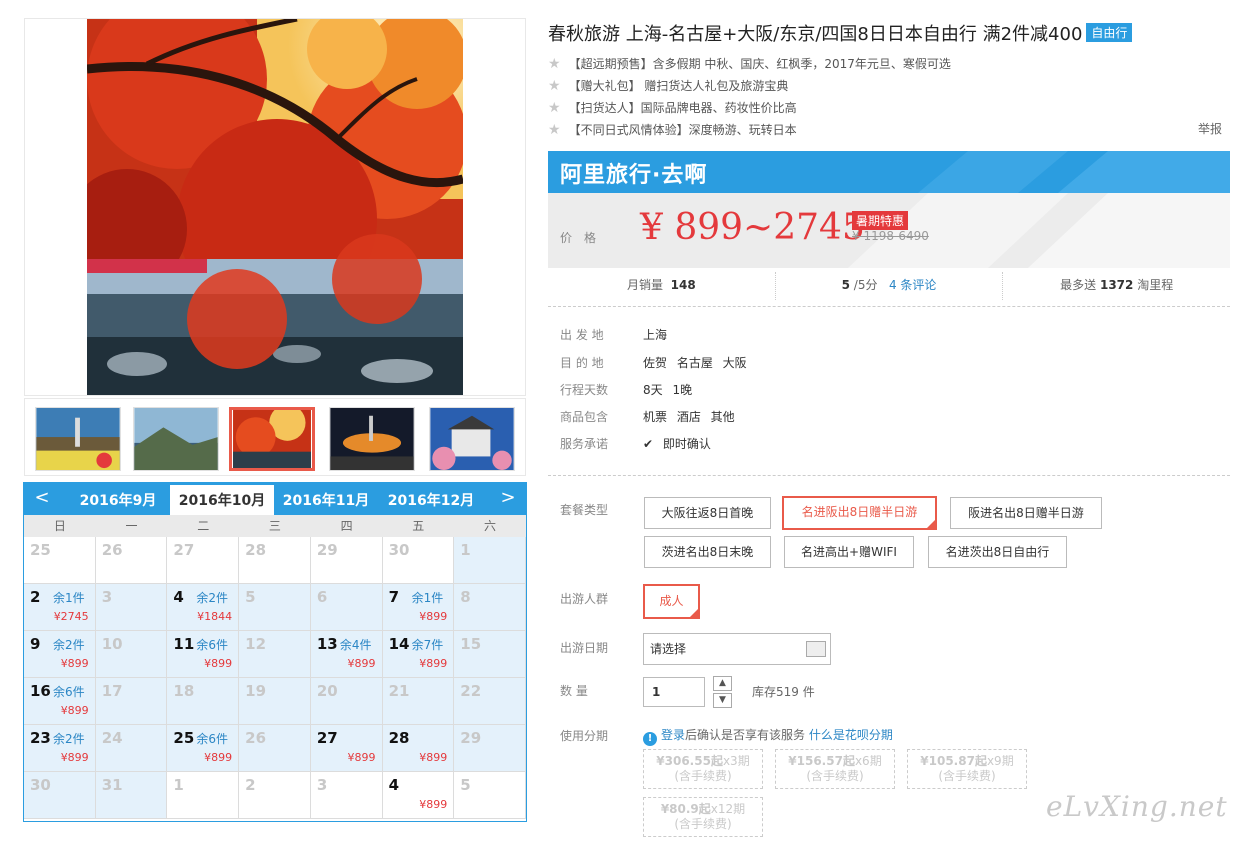 The image size is (1252, 844). I want to click on calendar-icon, so click(816, 649).